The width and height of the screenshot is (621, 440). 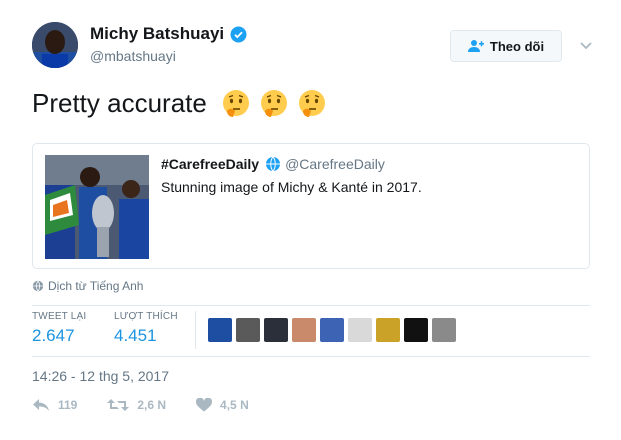 What do you see at coordinates (335, 164) in the screenshot?
I see `quoted-author-handle: @CarefreeDaily` at bounding box center [335, 164].